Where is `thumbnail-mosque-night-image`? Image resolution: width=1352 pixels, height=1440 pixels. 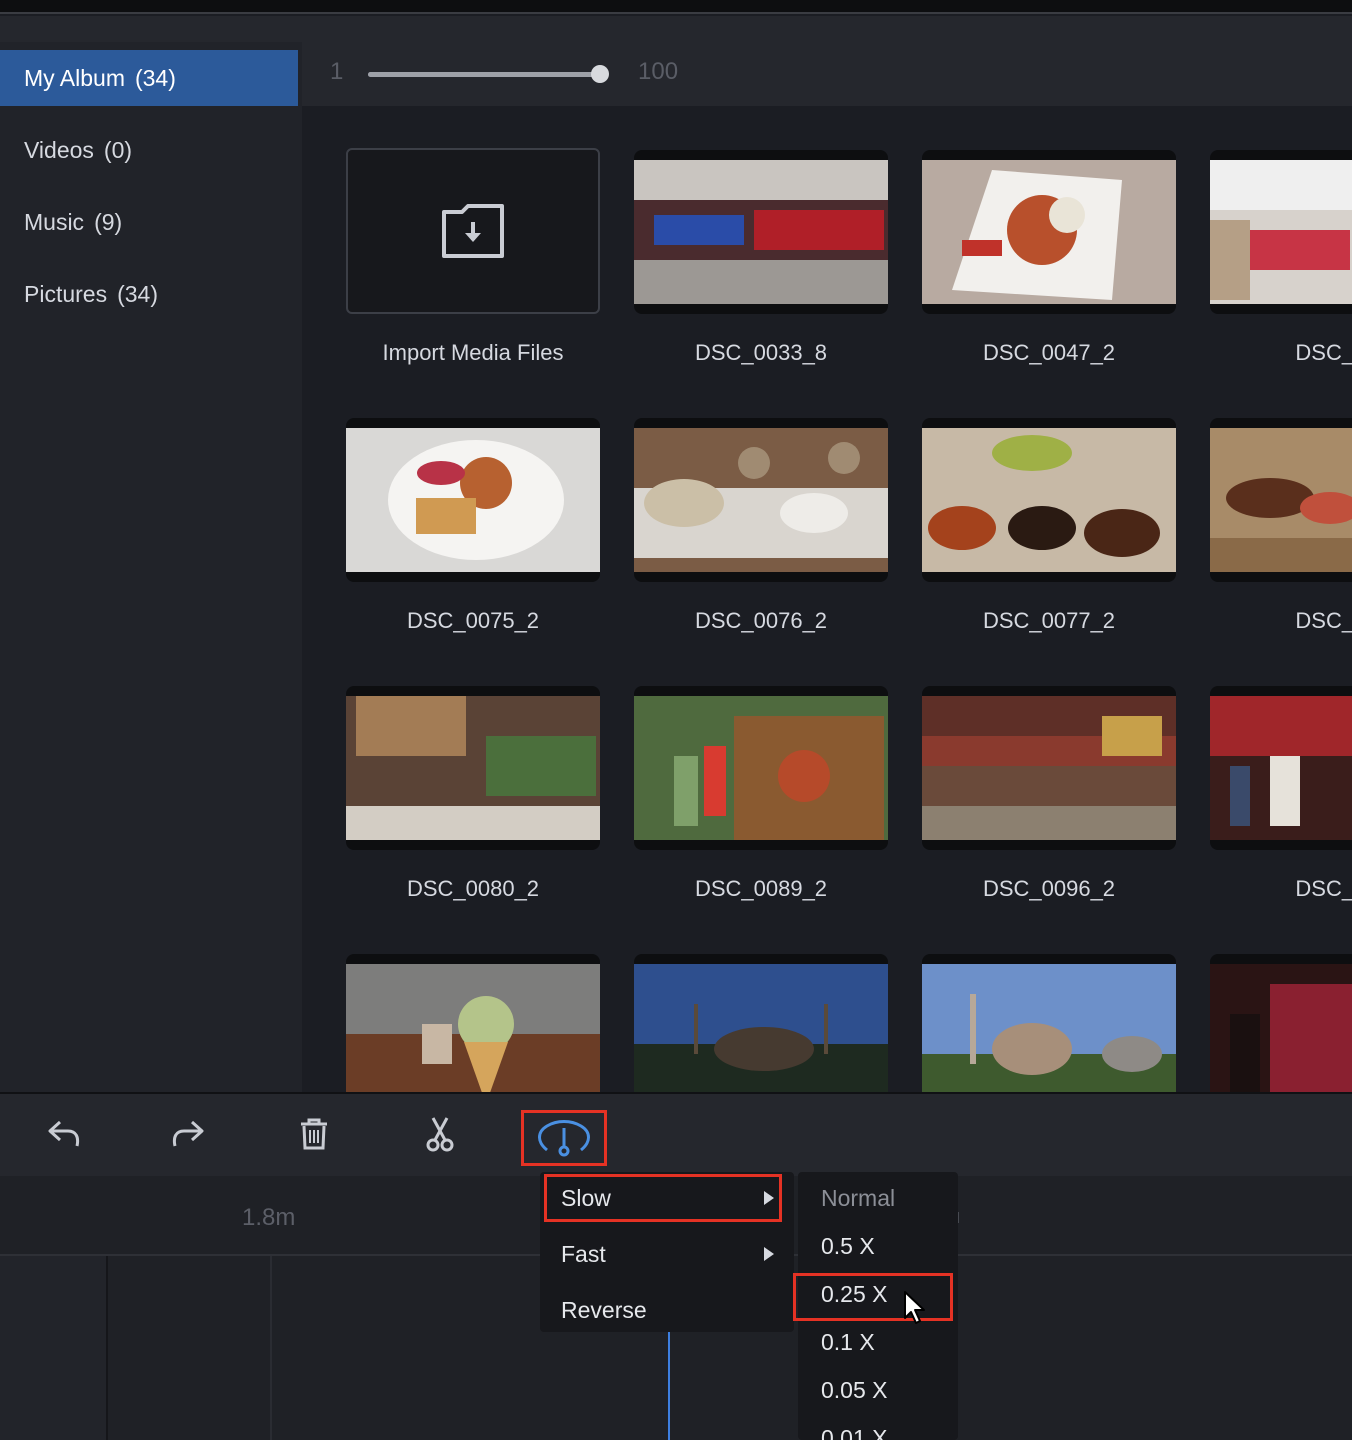 thumbnail-mosque-night-image is located at coordinates (761, 1028).